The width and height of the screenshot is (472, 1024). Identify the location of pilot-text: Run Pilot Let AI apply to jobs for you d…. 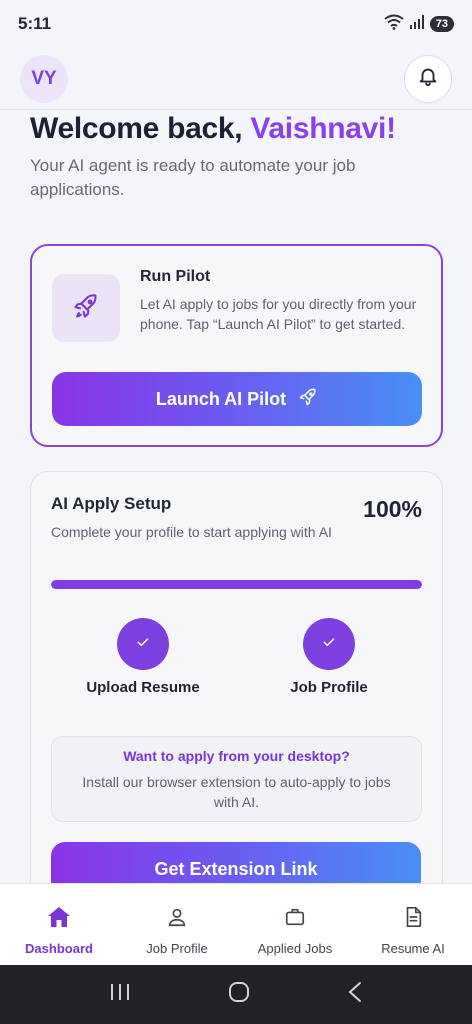
(280, 301).